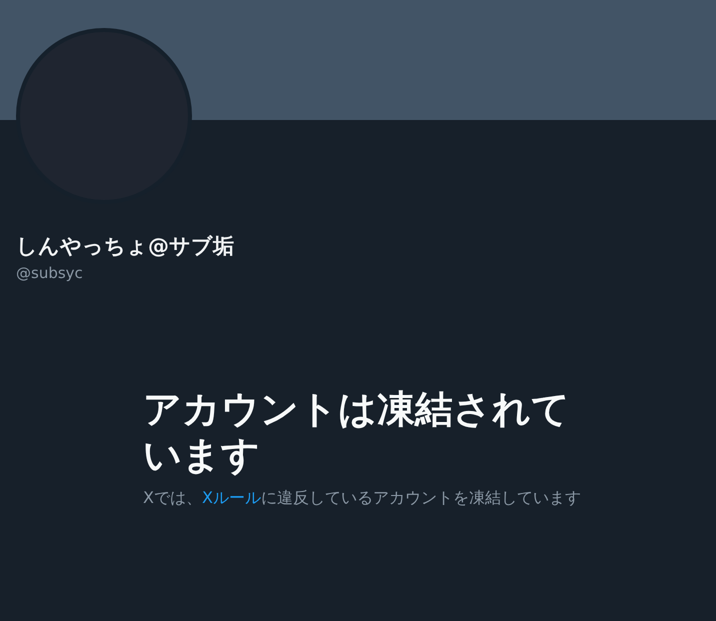  What do you see at coordinates (362, 498) in the screenshot?
I see `suspension-description: Xでは、Xルールに違反しているアカウントを凍結しています` at bounding box center [362, 498].